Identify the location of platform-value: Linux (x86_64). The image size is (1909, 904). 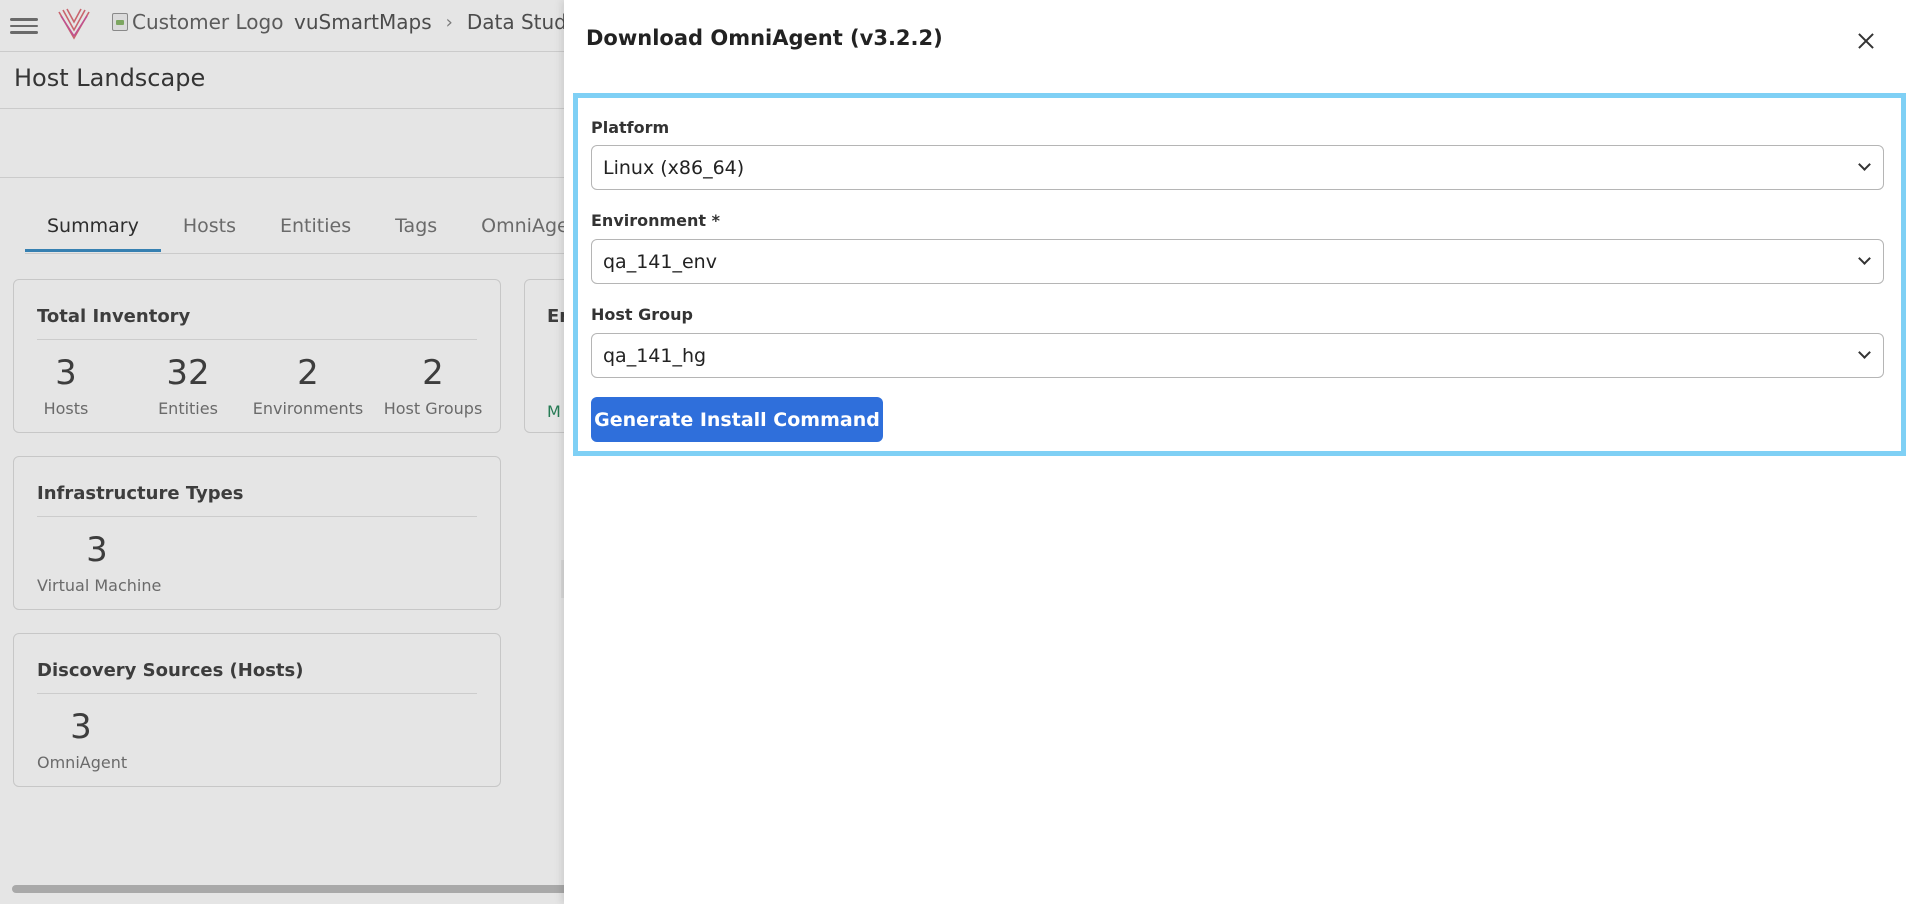
(674, 167).